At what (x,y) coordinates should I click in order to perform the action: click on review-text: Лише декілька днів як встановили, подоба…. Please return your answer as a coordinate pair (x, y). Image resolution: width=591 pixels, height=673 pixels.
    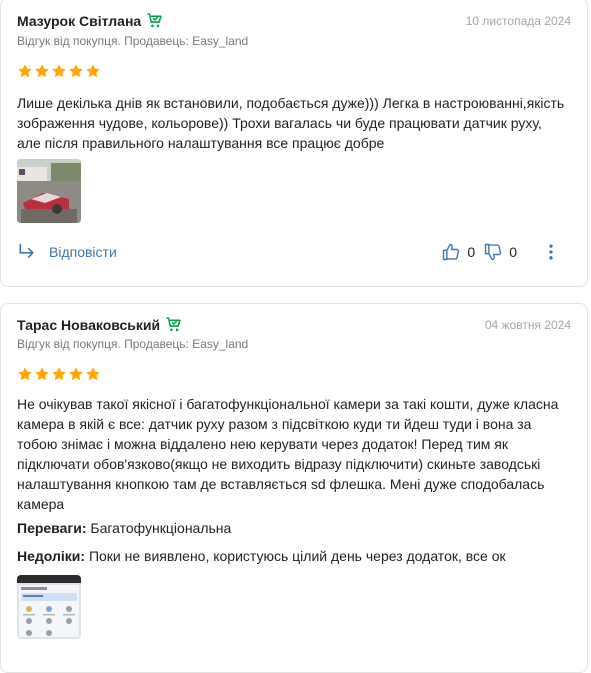
    Looking at the image, I should click on (291, 123).